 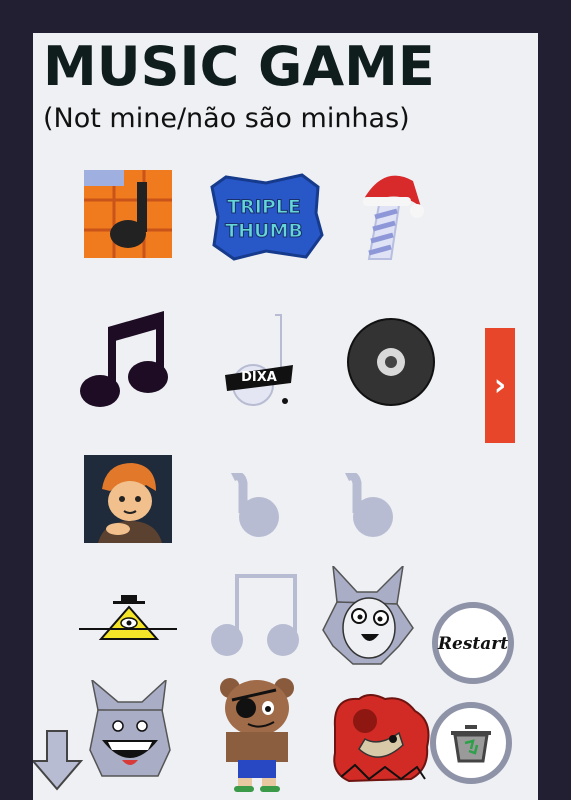 What do you see at coordinates (257, 616) in the screenshot?
I see `ghost-double-note-icon` at bounding box center [257, 616].